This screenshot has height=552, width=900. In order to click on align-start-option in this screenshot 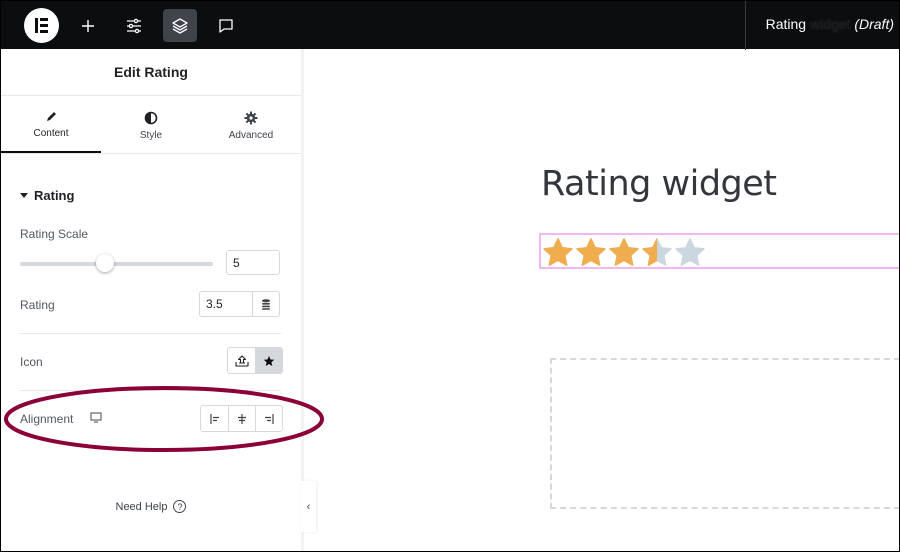, I will do `click(214, 418)`.